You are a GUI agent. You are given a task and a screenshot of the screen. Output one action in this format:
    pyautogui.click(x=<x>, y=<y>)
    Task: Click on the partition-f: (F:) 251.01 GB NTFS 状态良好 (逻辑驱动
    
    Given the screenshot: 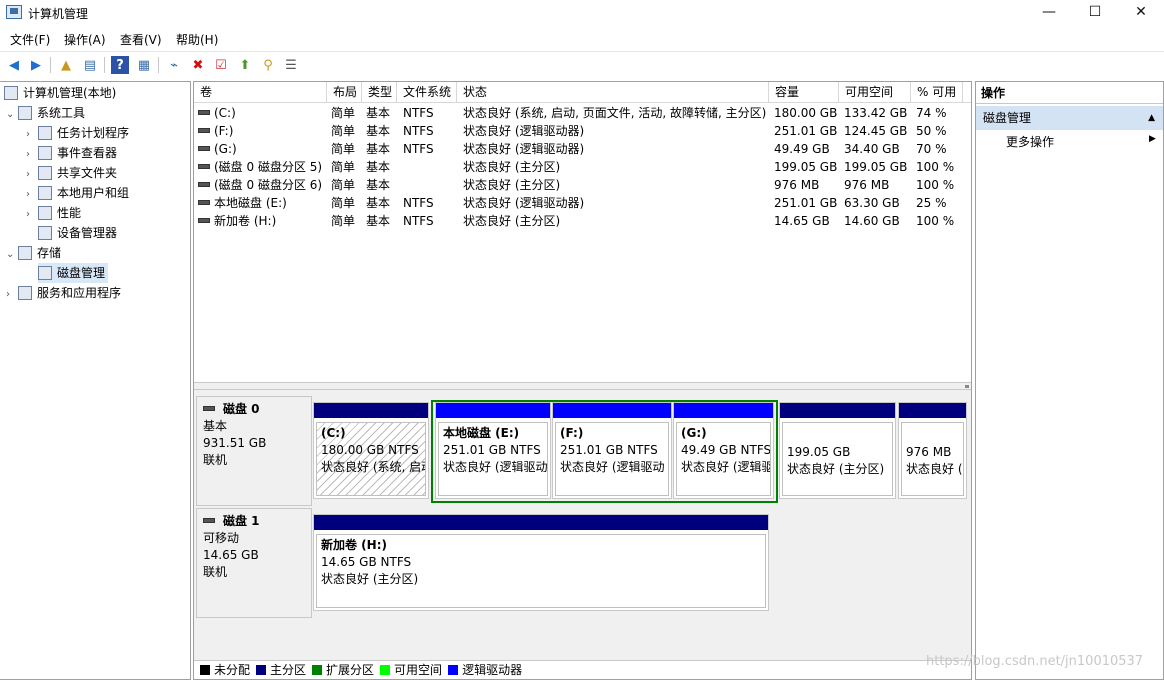 What is the action you would take?
    pyautogui.click(x=612, y=450)
    